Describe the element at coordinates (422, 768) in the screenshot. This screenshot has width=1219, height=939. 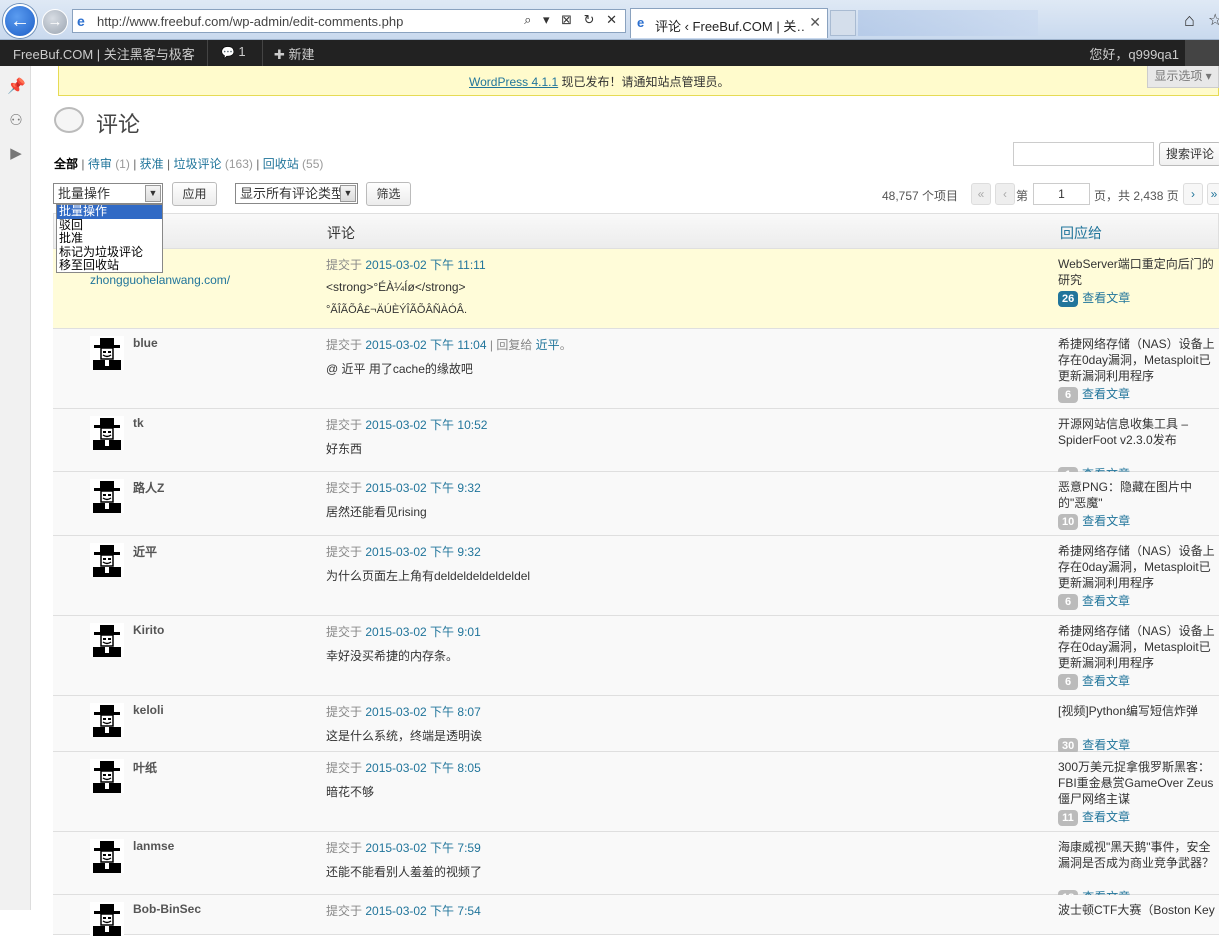
I see `comment-date-link: 2015-03-02 下午 8:05` at that location.